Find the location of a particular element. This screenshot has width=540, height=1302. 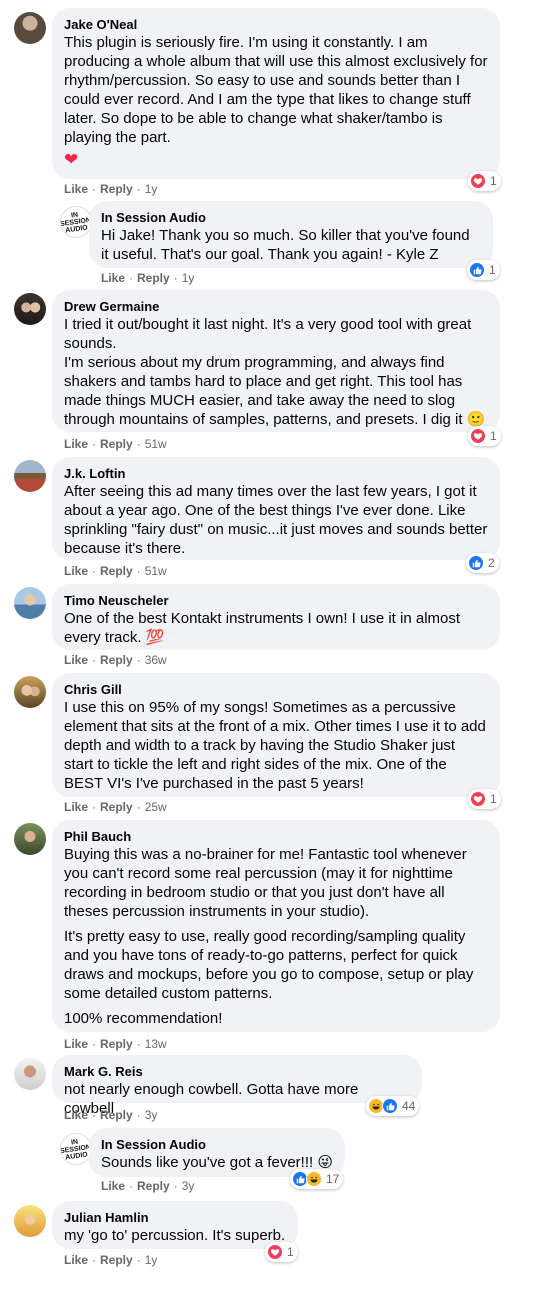

comment-paragraph: 100% recommendation! is located at coordinates (143, 1018).